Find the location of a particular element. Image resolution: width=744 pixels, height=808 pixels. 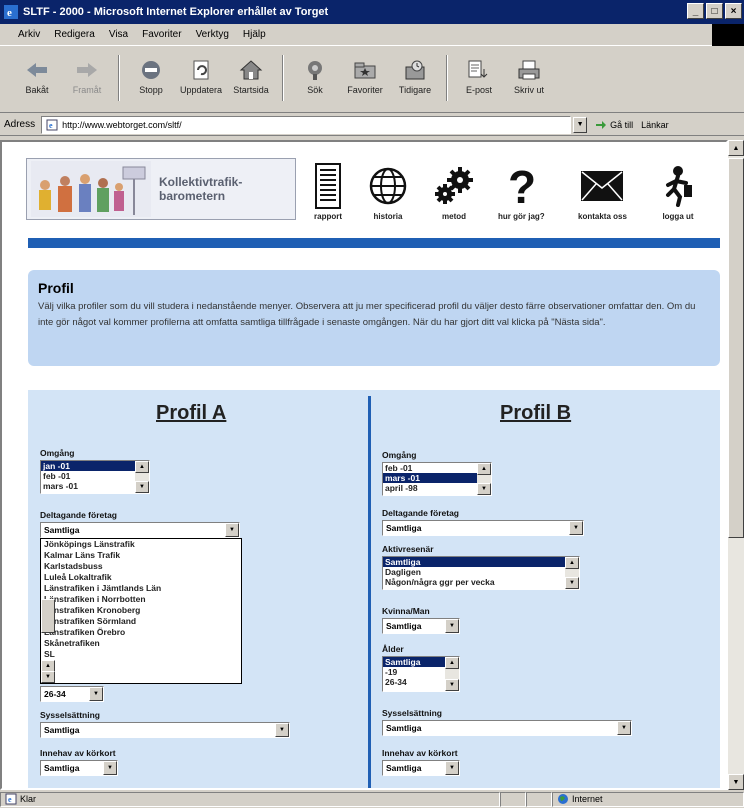

profile-b-alder-list: Samtliga -19 26-34 ▲ ▼ is located at coordinates (421, 674).